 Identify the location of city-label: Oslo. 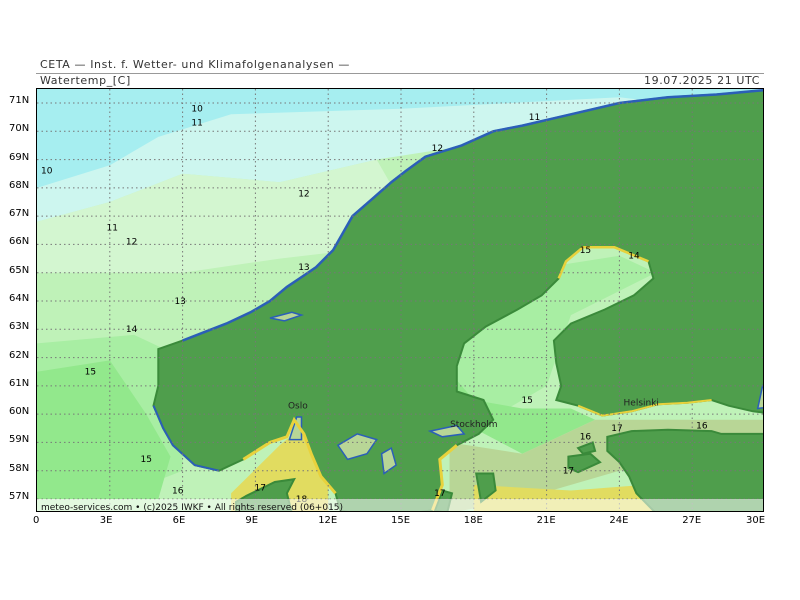
(298, 406).